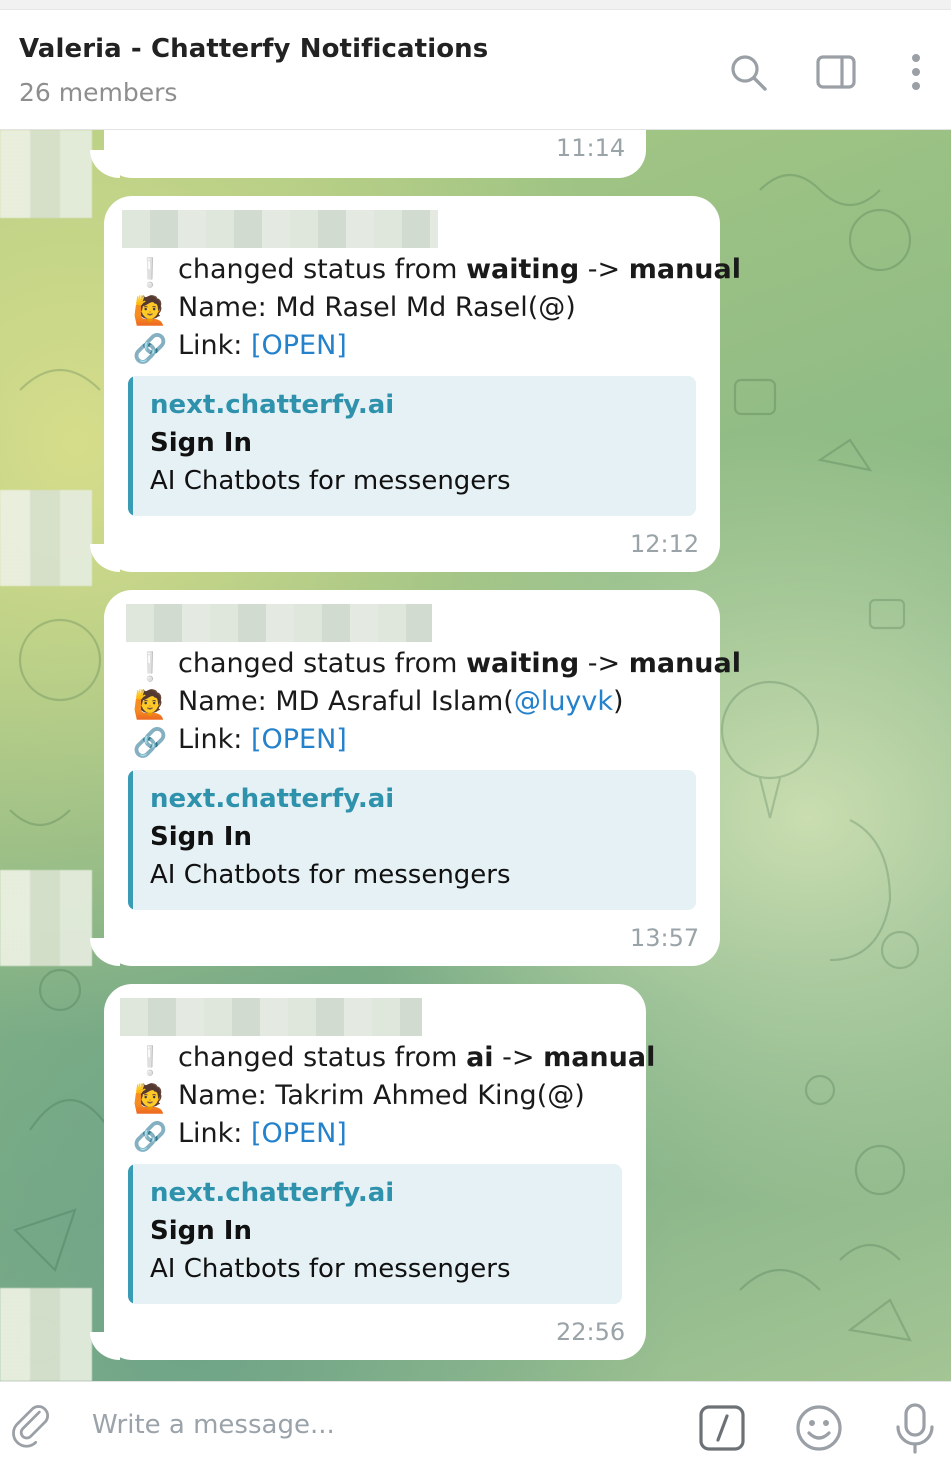 Image resolution: width=951 pixels, height=1466 pixels. What do you see at coordinates (665, 544) in the screenshot?
I see `message-time: 12:12` at bounding box center [665, 544].